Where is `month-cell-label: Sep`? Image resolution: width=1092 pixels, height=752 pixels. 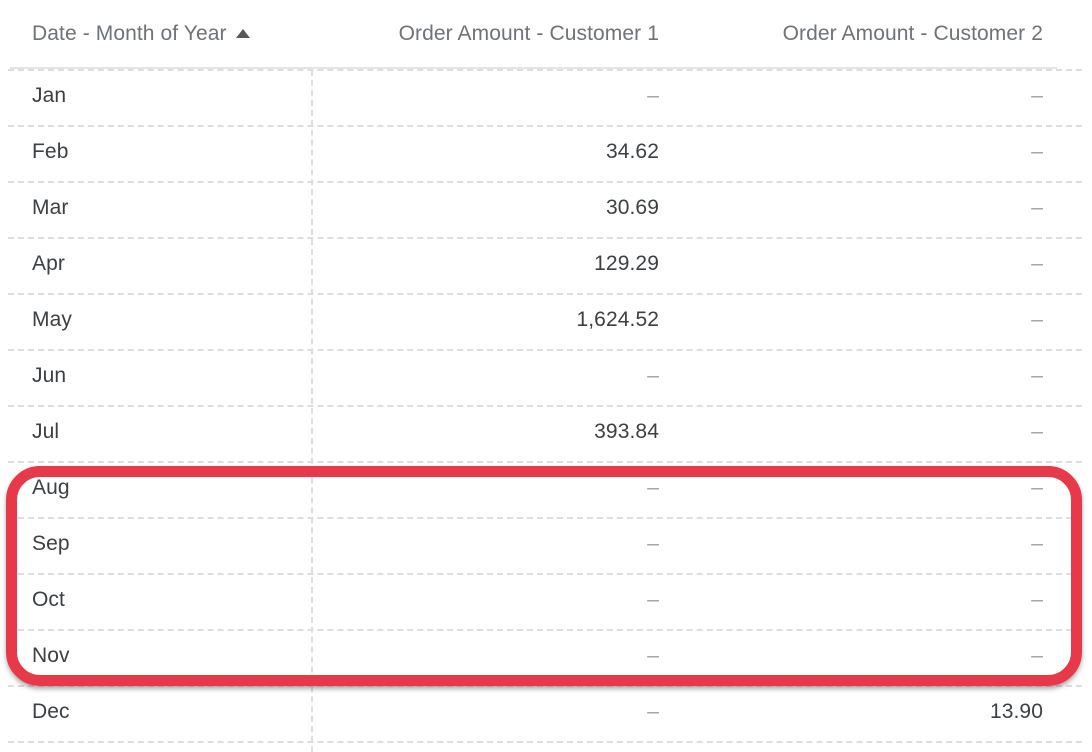
month-cell-label: Sep is located at coordinates (51, 543).